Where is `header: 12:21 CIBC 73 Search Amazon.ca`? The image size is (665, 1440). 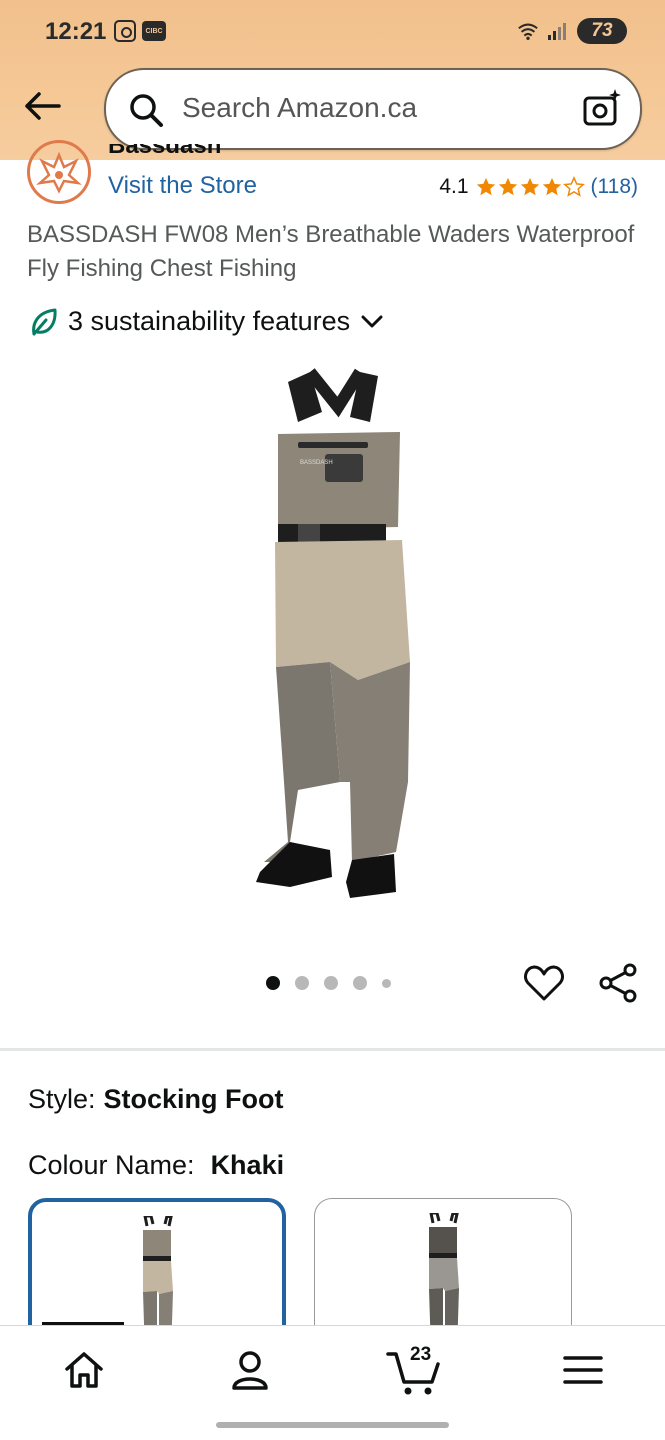 header: 12:21 CIBC 73 Search Amazon.ca is located at coordinates (332, 80).